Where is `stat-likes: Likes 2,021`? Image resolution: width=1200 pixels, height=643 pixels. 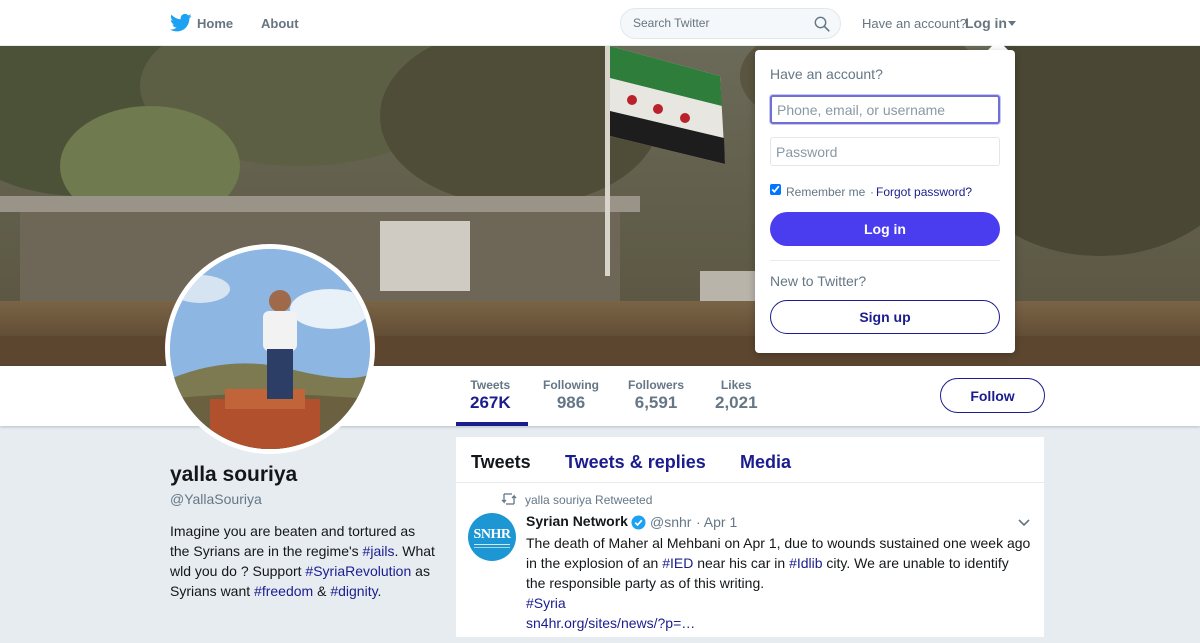 stat-likes: Likes 2,021 is located at coordinates (736, 395).